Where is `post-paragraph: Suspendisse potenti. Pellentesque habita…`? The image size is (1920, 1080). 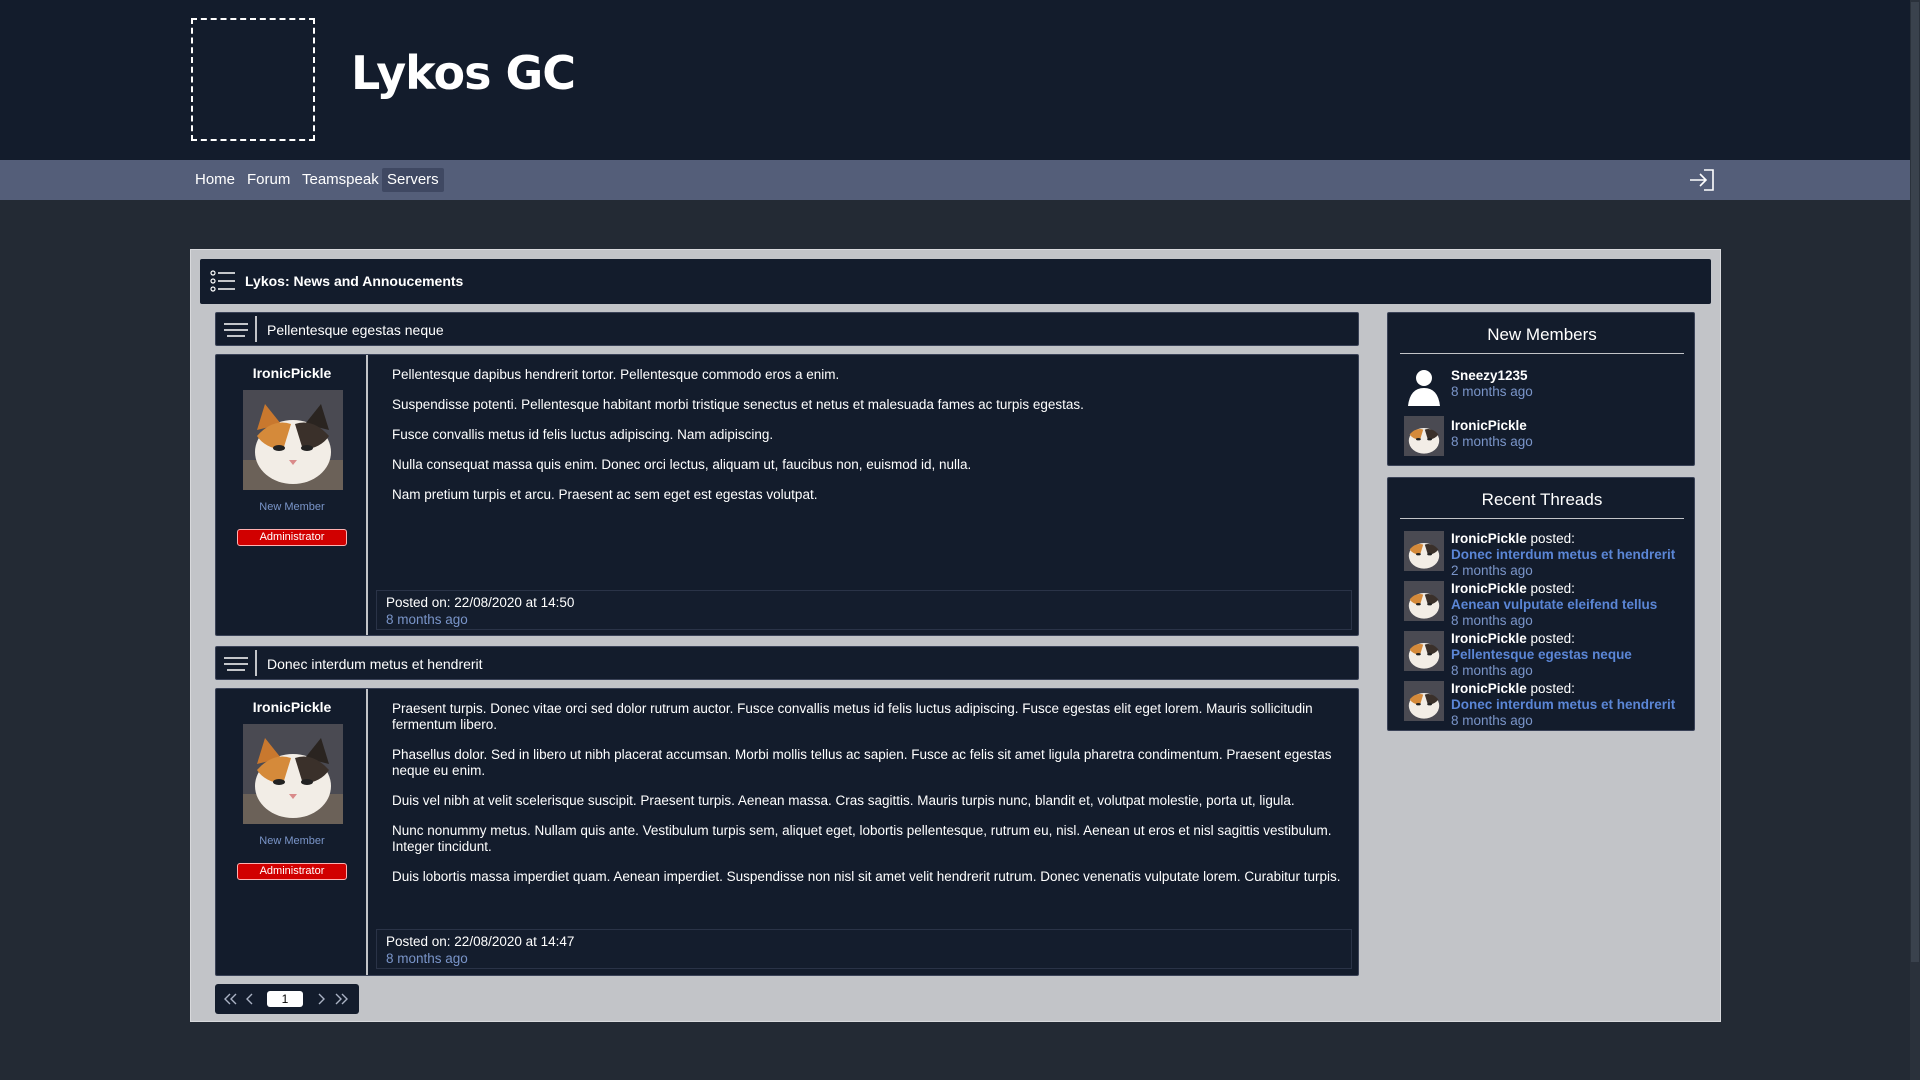
post-paragraph: Suspendisse potenti. Pellentesque habita… is located at coordinates (738, 404).